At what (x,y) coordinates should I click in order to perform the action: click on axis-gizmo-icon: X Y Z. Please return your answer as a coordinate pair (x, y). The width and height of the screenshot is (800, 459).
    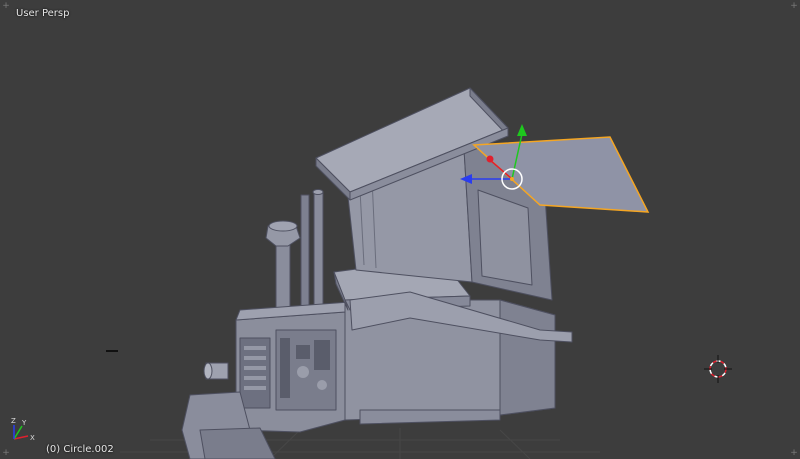
    Looking at the image, I should click on (23, 429).